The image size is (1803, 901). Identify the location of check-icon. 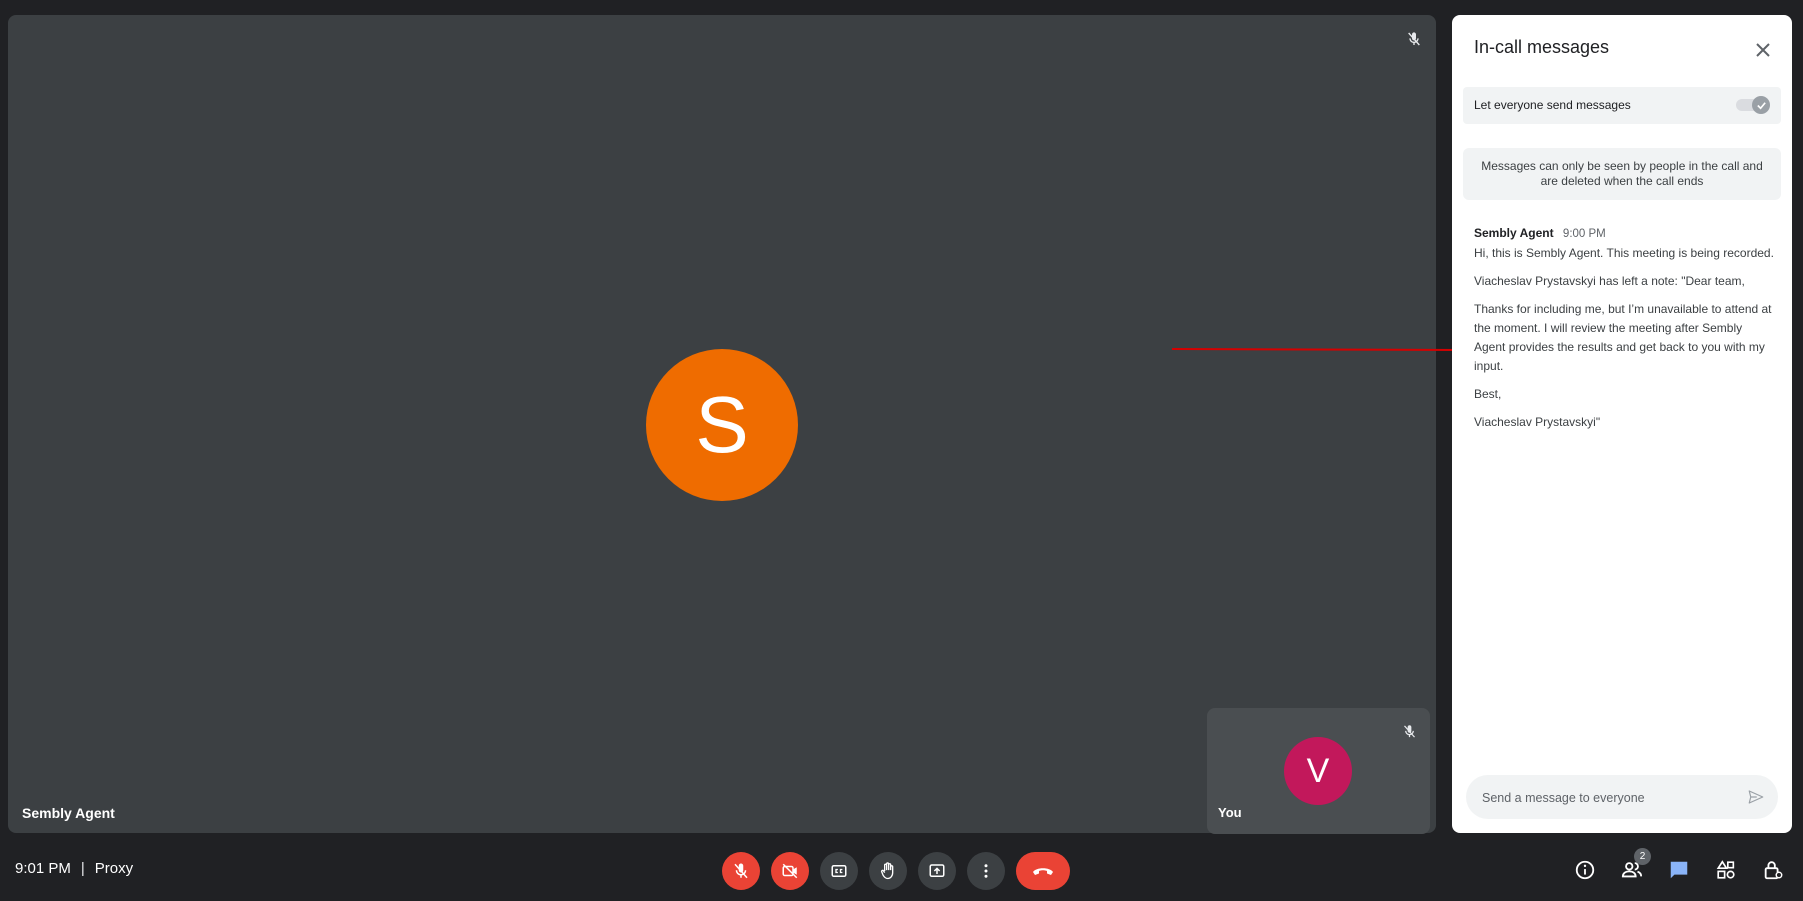
(1761, 105).